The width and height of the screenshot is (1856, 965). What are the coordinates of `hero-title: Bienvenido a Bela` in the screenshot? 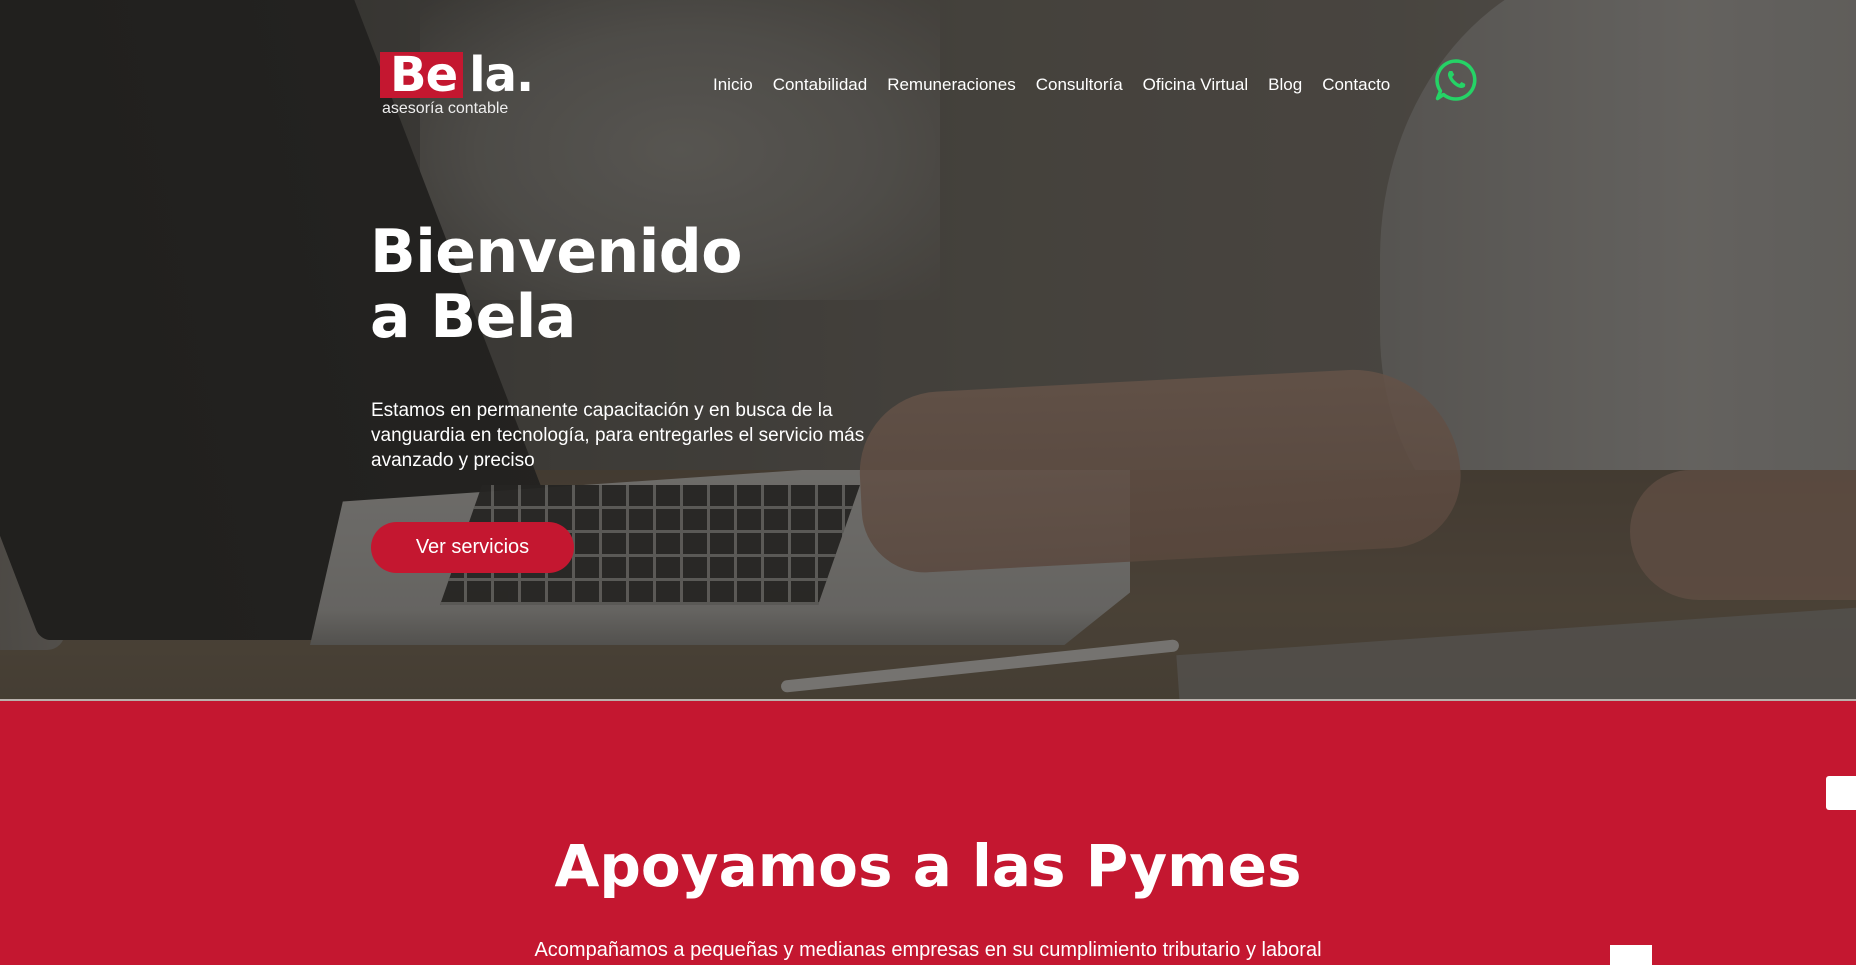 It's located at (650, 285).